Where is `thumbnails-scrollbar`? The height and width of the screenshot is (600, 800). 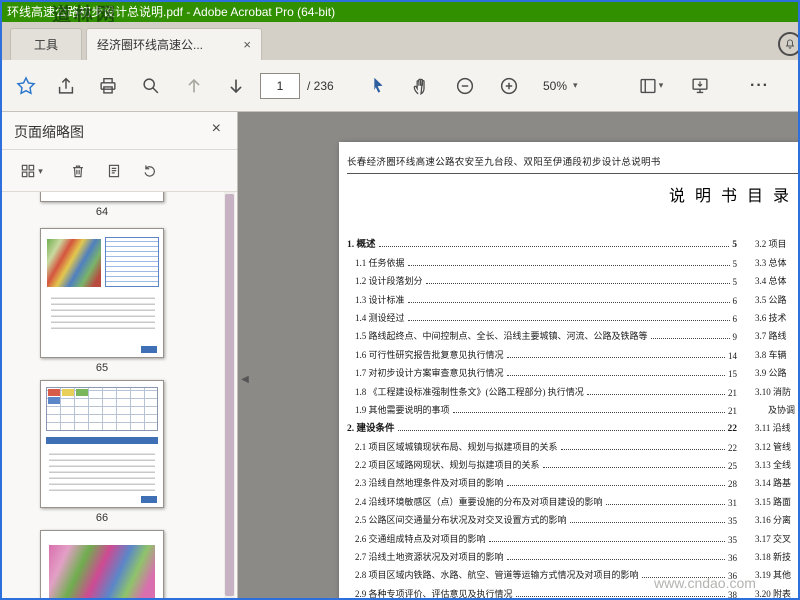
thumbnails-scrollbar is located at coordinates (229, 395).